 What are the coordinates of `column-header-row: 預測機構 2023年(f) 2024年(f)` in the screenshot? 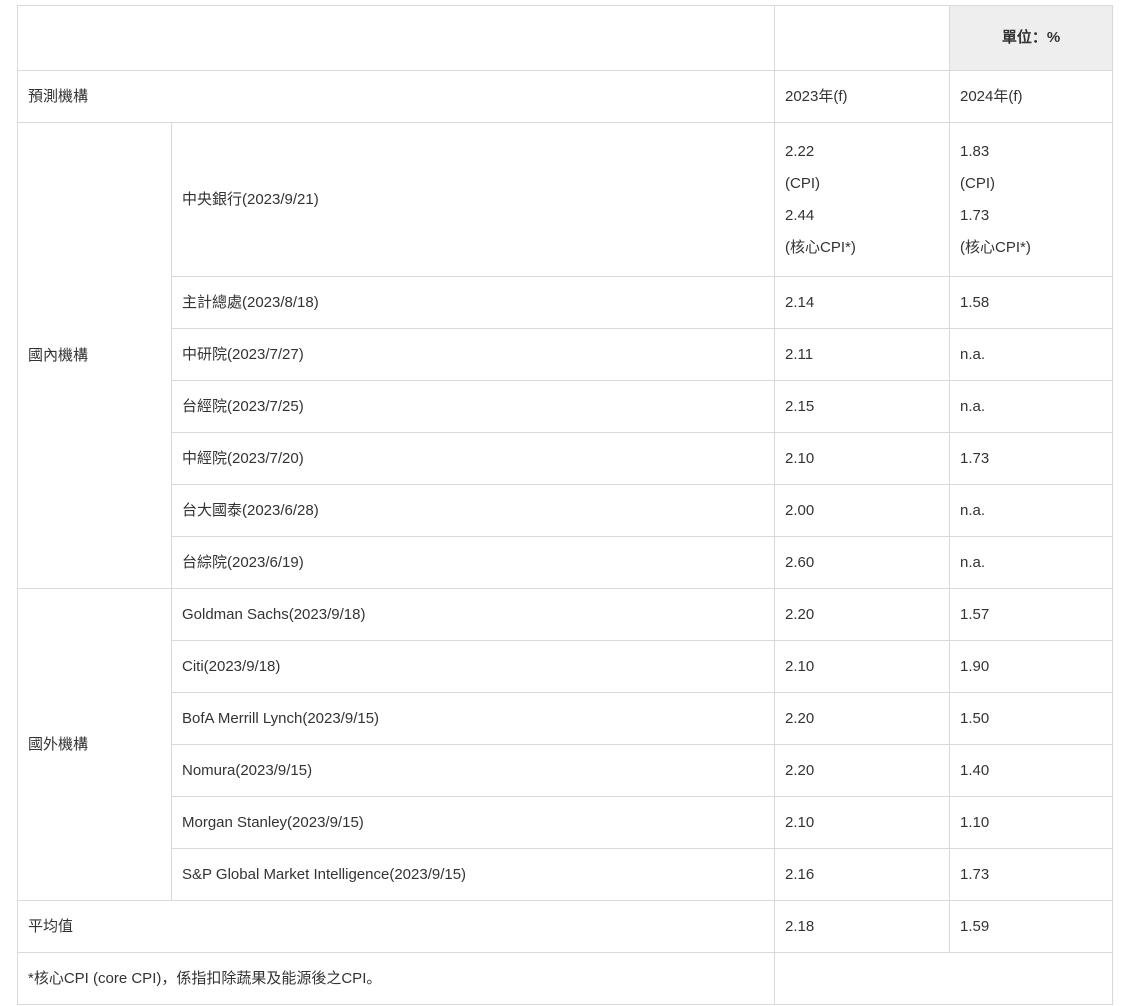 It's located at (565, 96).